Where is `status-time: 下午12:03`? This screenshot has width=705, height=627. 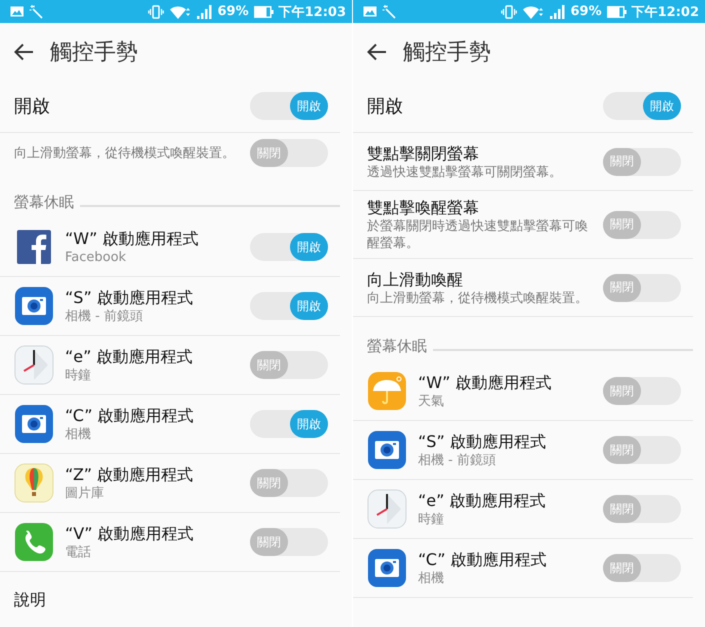
status-time: 下午12:03 is located at coordinates (312, 12).